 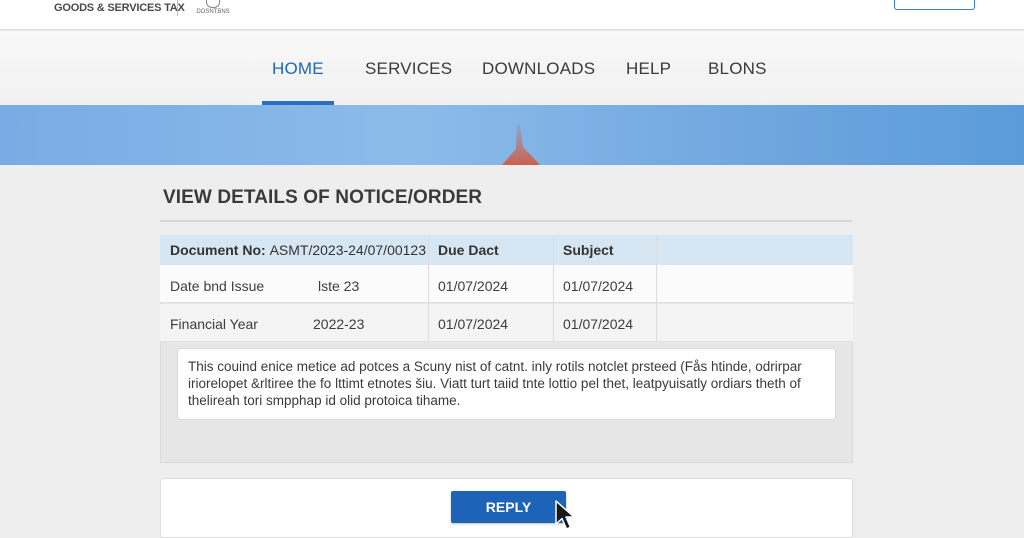 What do you see at coordinates (213, 4) in the screenshot?
I see `emblem-icon` at bounding box center [213, 4].